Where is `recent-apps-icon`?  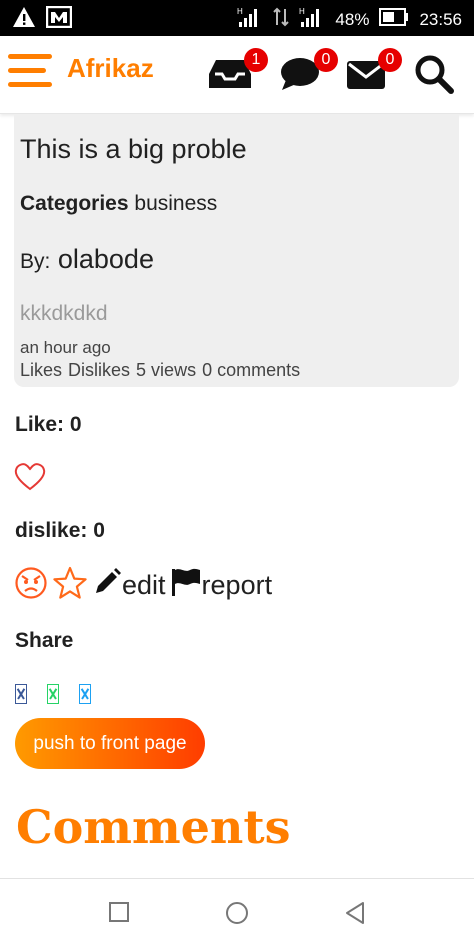 recent-apps-icon is located at coordinates (119, 914).